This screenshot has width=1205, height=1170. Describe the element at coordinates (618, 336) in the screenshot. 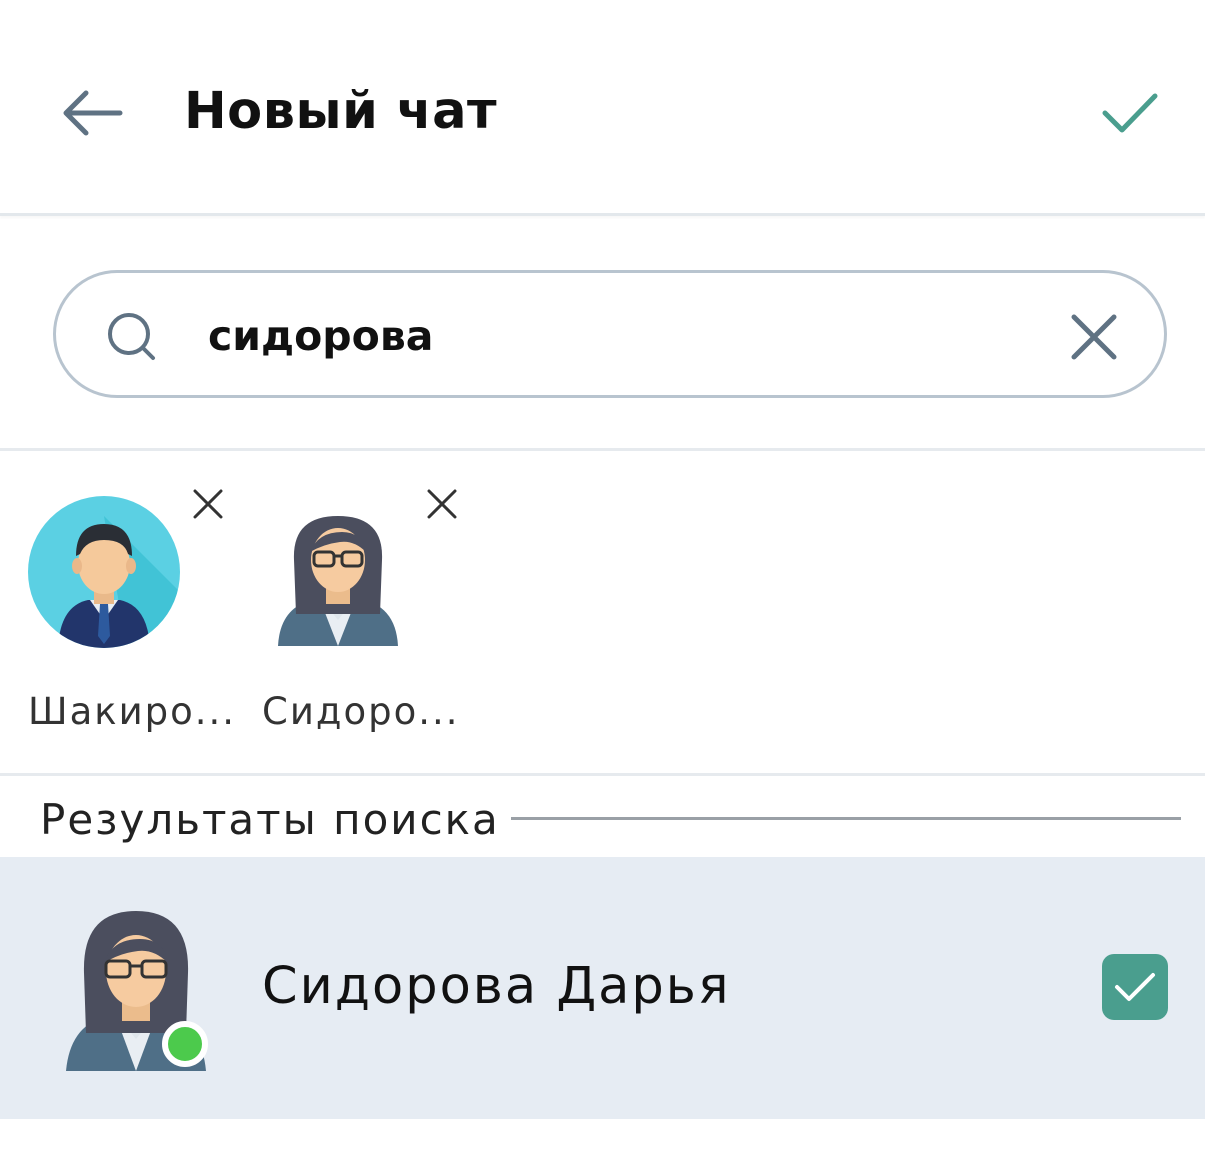

I see `search-input` at that location.